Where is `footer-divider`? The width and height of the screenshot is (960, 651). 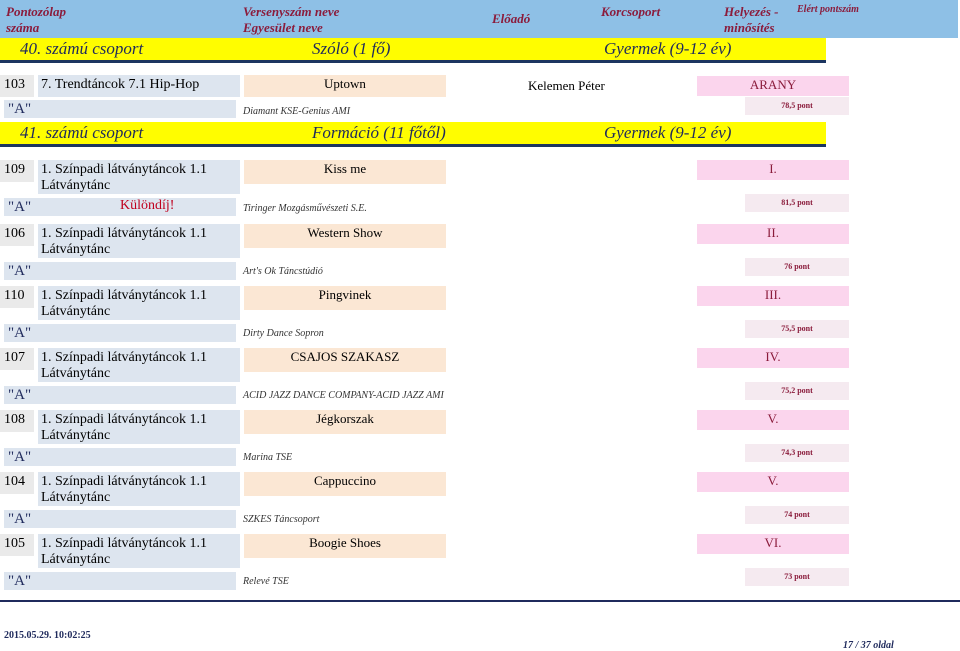
footer-divider is located at coordinates (480, 601).